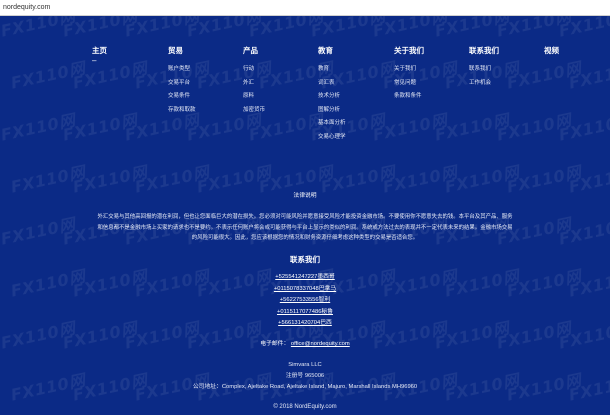 The height and width of the screenshot is (415, 610). I want to click on company-reg: 注册号 965006, so click(305, 376).